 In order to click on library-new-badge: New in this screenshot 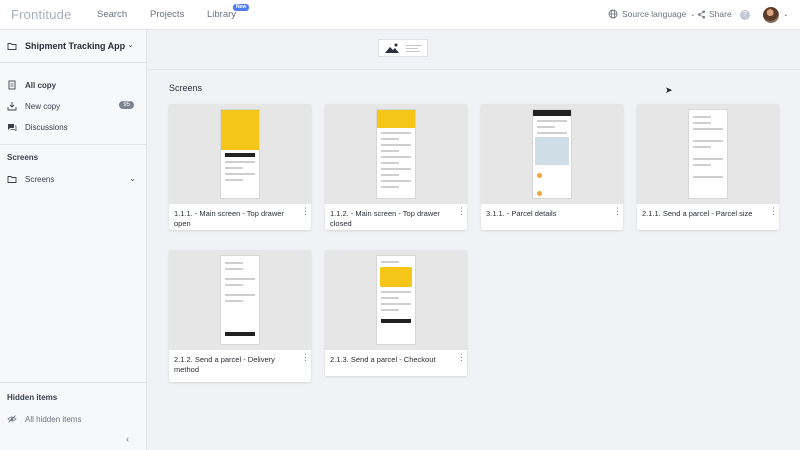, I will do `click(241, 7)`.